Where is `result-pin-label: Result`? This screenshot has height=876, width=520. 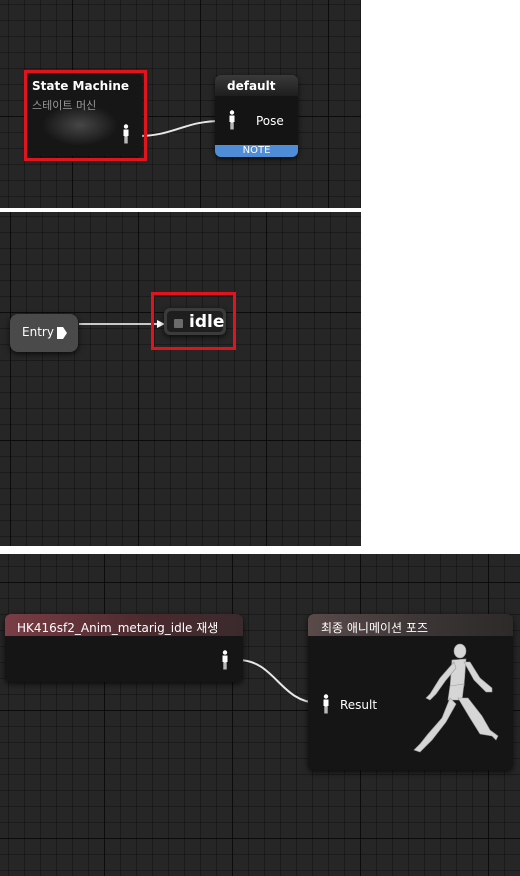
result-pin-label: Result is located at coordinates (359, 705).